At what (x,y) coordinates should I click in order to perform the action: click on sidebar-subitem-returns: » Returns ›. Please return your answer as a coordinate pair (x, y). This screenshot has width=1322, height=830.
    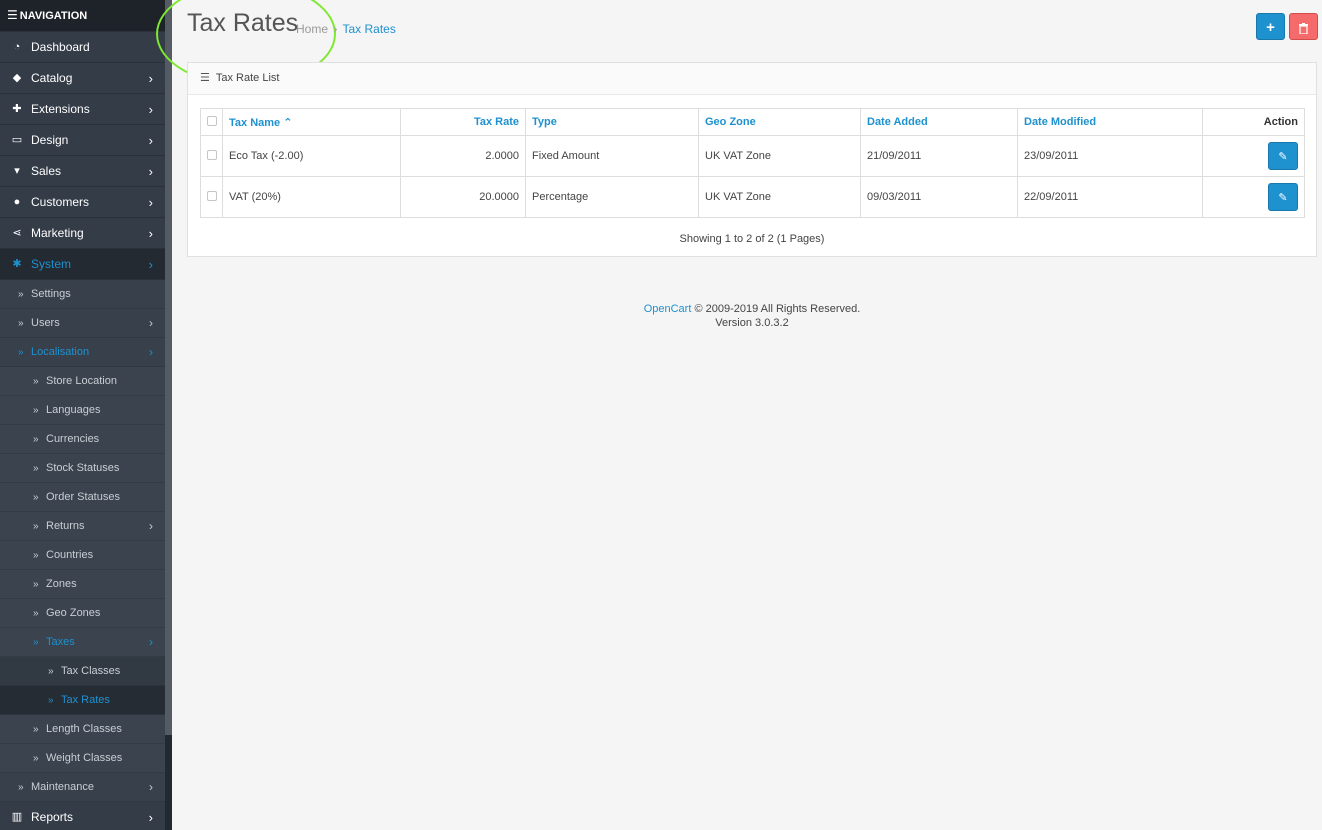
    Looking at the image, I should click on (82, 526).